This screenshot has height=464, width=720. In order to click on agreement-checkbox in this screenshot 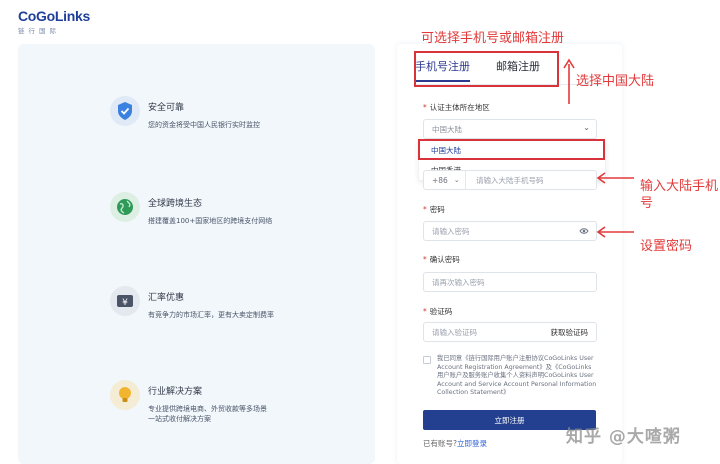, I will do `click(427, 360)`.